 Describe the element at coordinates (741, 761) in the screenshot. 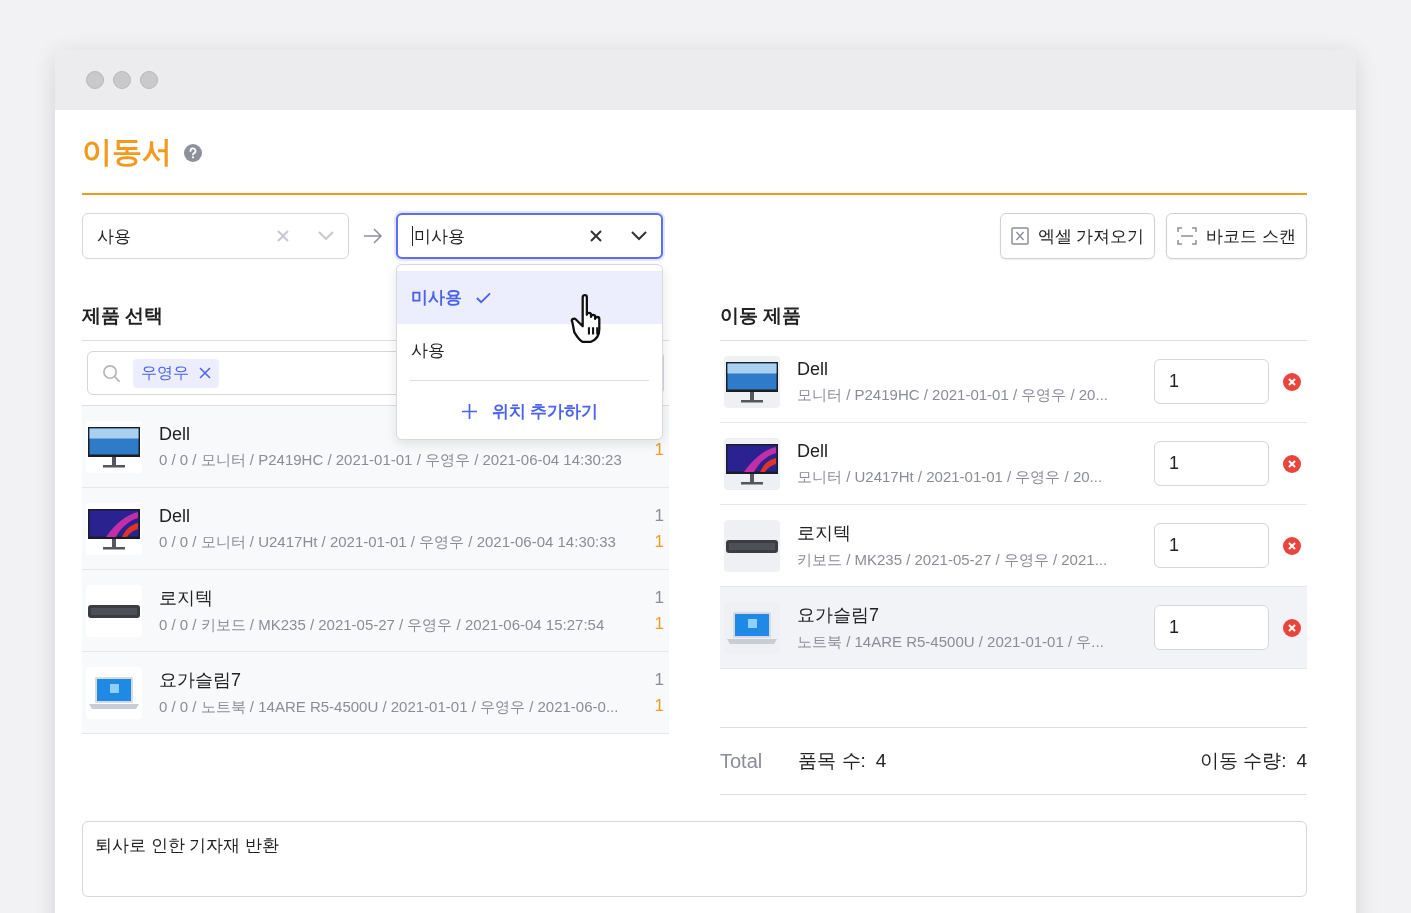

I see `total-label: Total` at that location.